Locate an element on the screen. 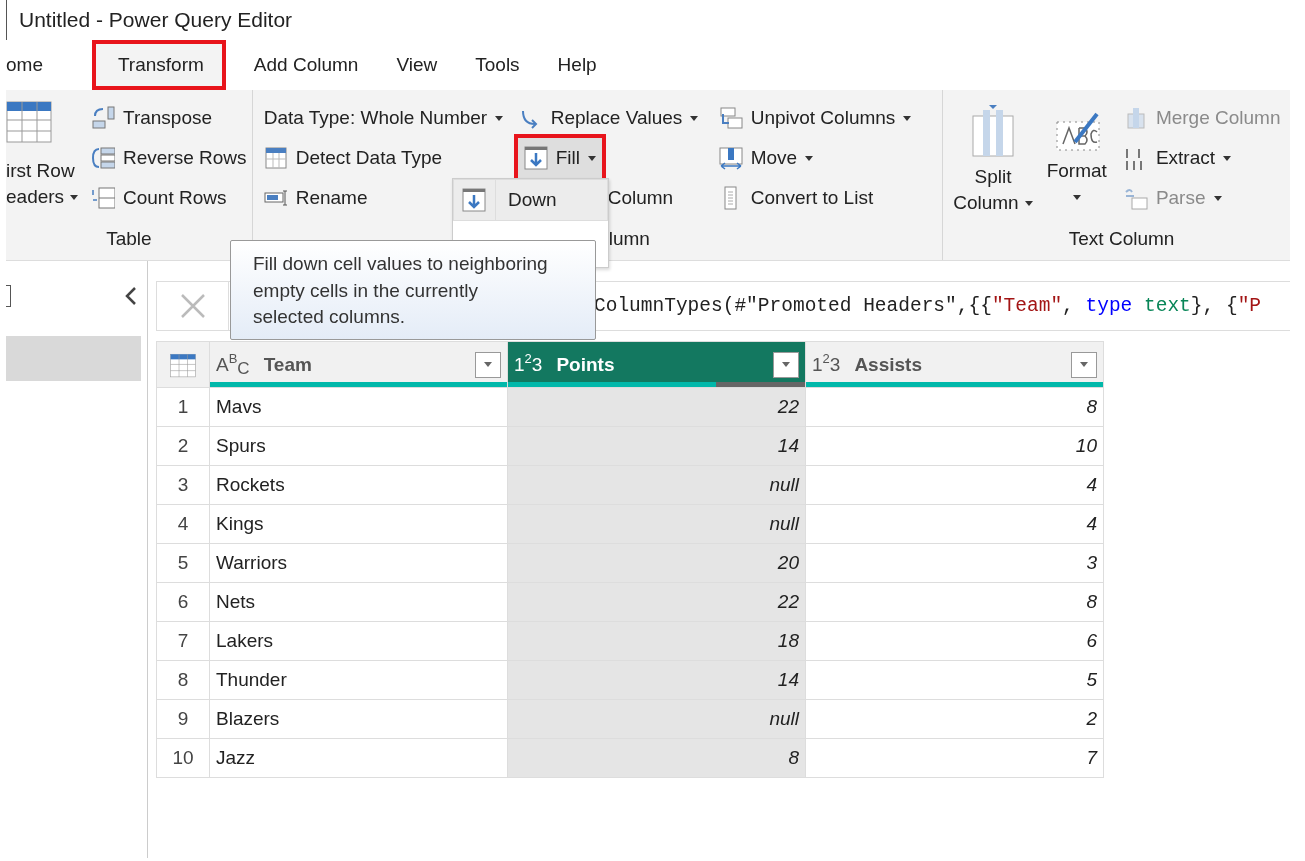 This screenshot has height=861, width=1305. row-number: 3 is located at coordinates (183, 485).